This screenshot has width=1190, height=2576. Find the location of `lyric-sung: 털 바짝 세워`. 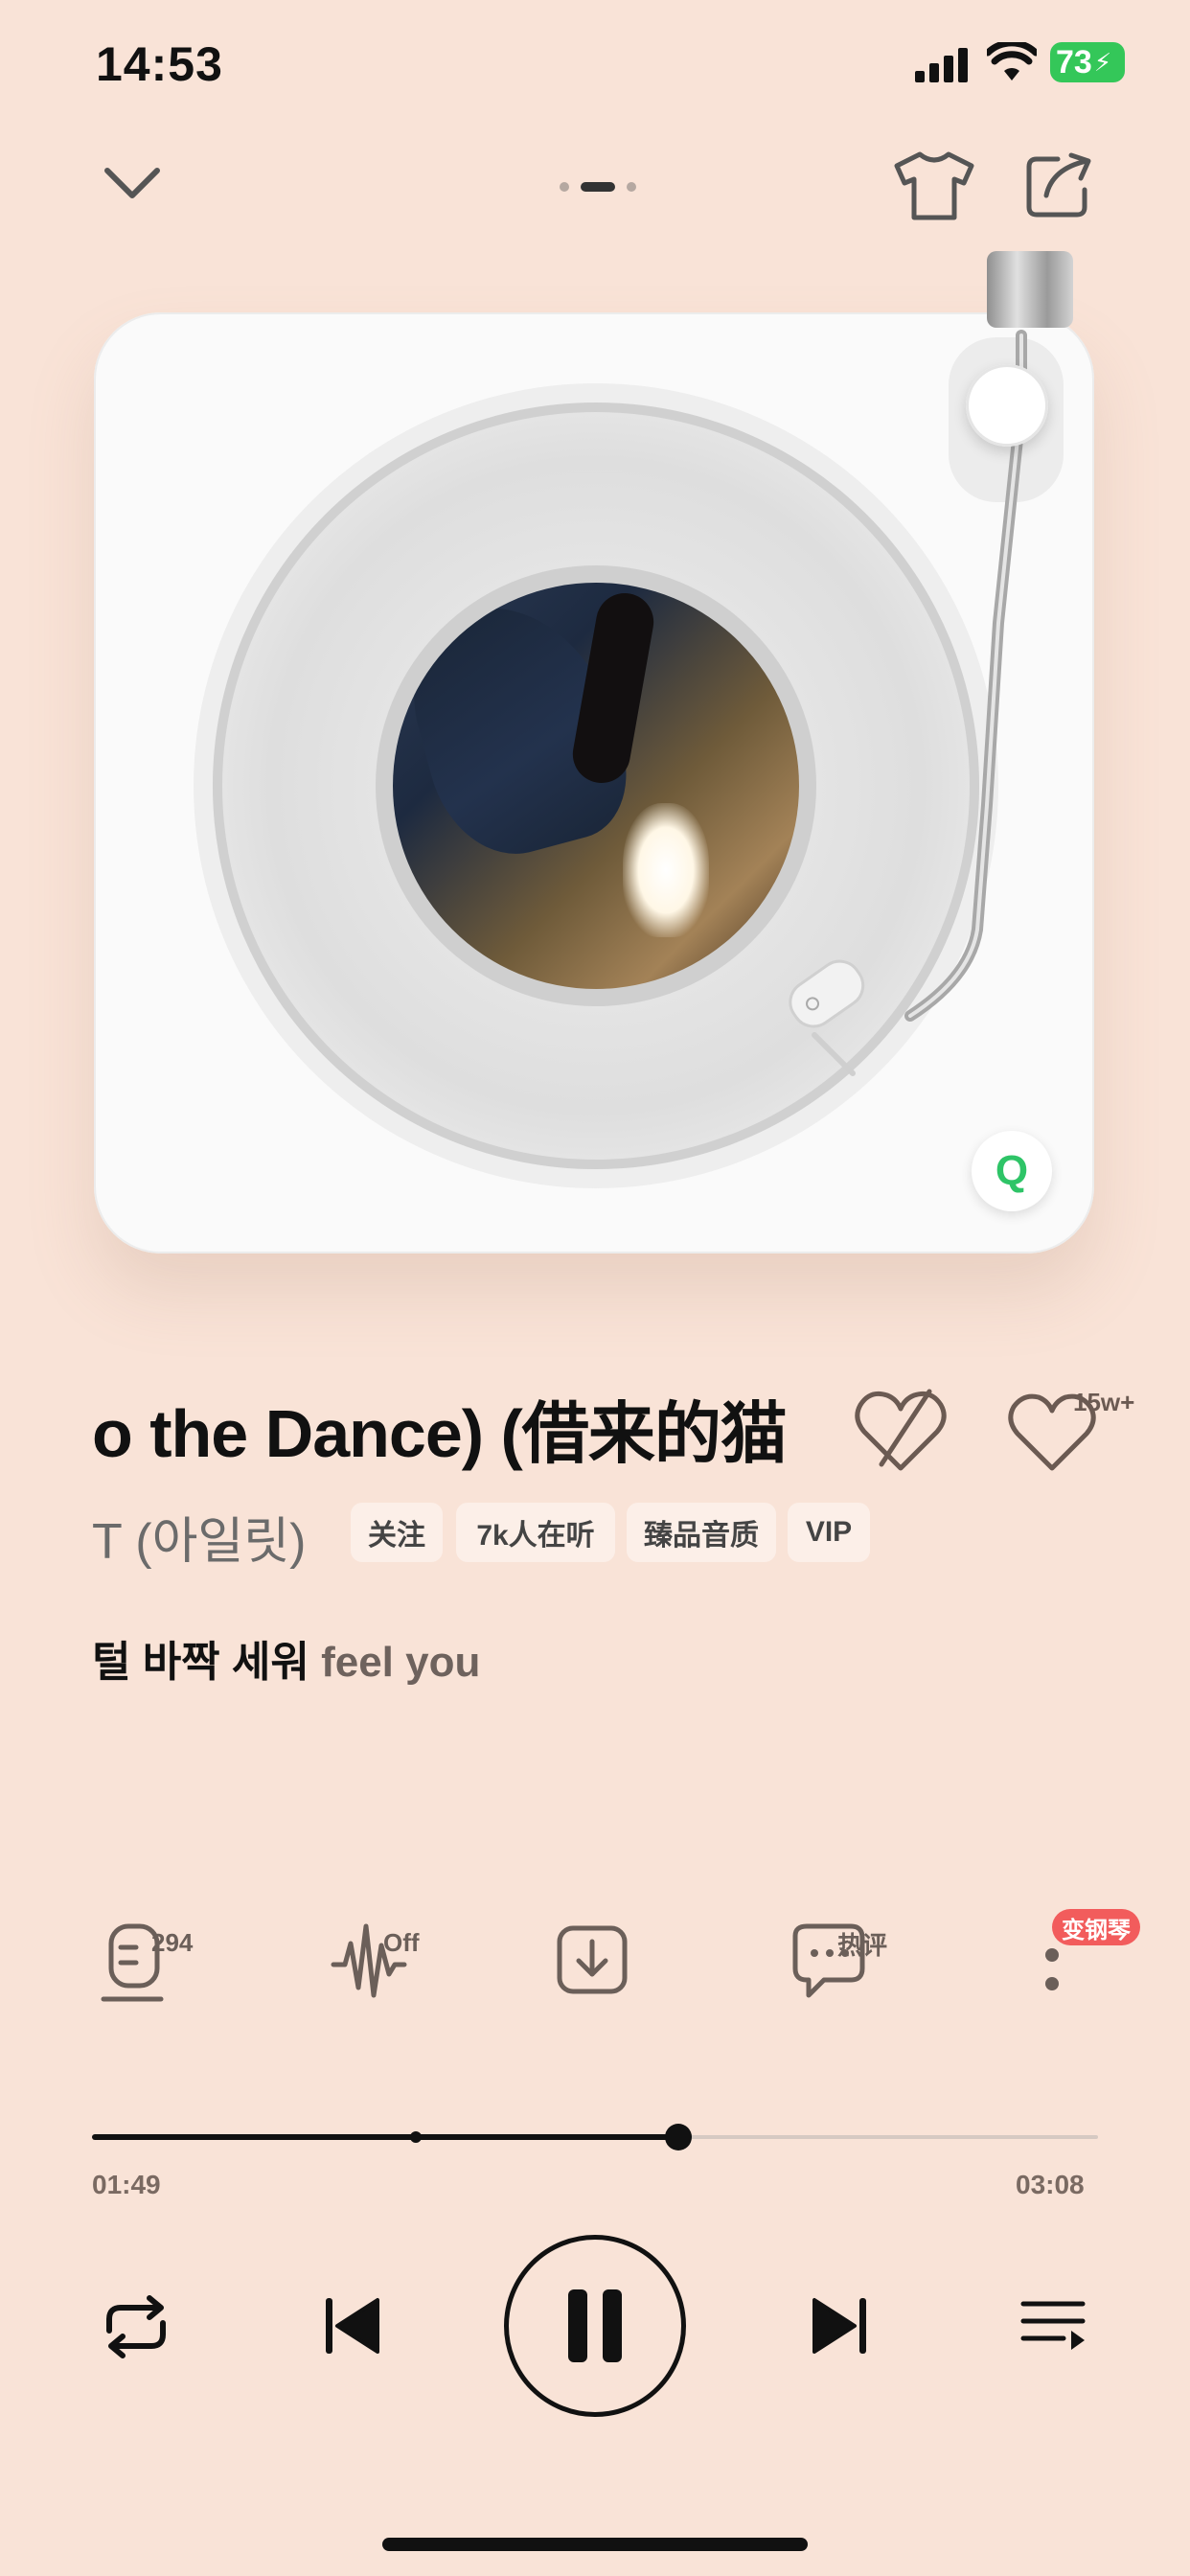

lyric-sung: 털 바짝 세워 is located at coordinates (201, 1662).